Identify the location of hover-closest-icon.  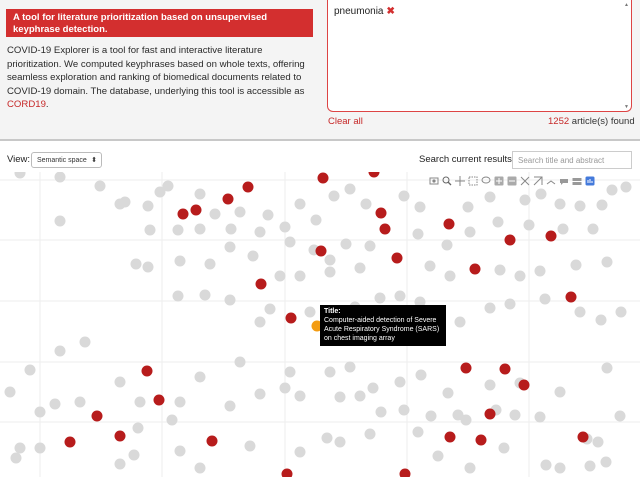
(564, 180).